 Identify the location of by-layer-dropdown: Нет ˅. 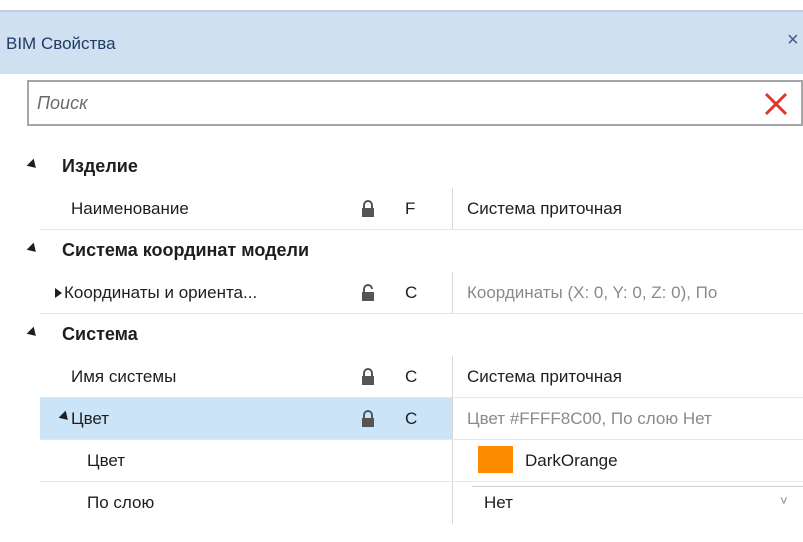
(637, 503).